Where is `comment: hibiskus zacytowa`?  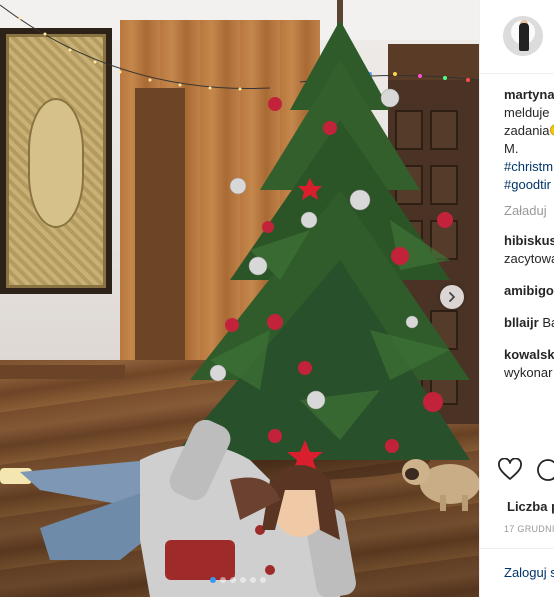 comment: hibiskus zacytowa is located at coordinates (529, 250).